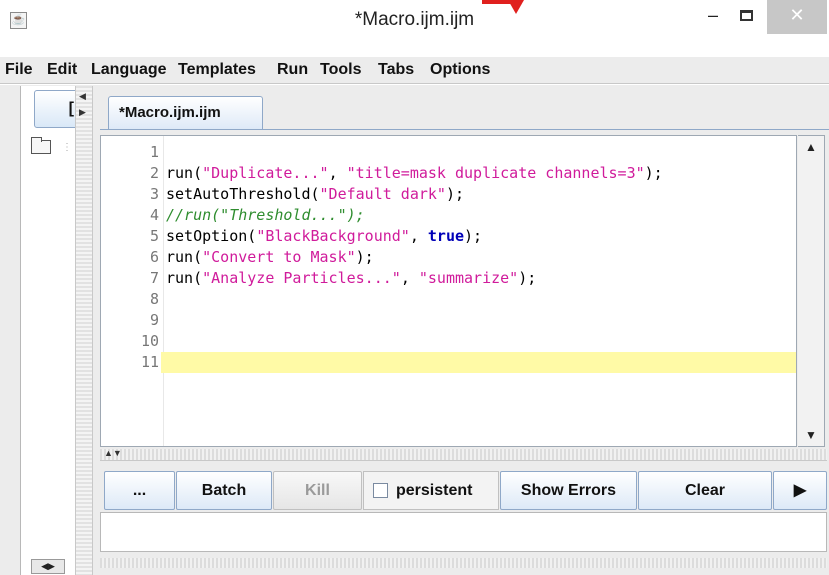  What do you see at coordinates (396, 70) in the screenshot?
I see `menu-tabs: Tabs` at bounding box center [396, 70].